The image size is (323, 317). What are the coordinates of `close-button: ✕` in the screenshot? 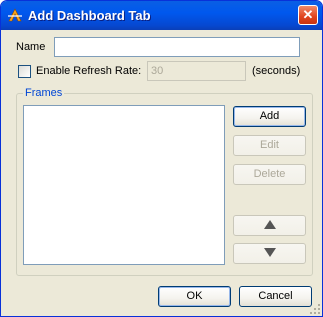 It's located at (308, 15).